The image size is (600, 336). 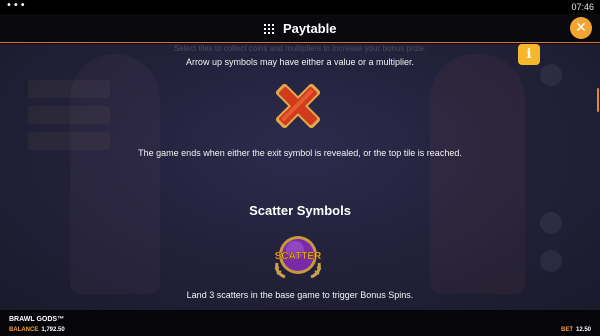 I want to click on paytable-header: Paytable, so click(x=300, y=28).